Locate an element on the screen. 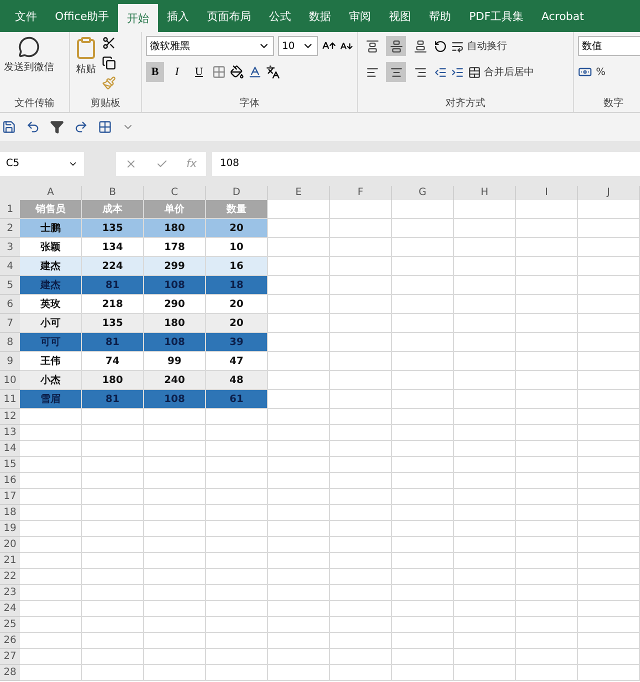  indent-increase-icon is located at coordinates (457, 72).